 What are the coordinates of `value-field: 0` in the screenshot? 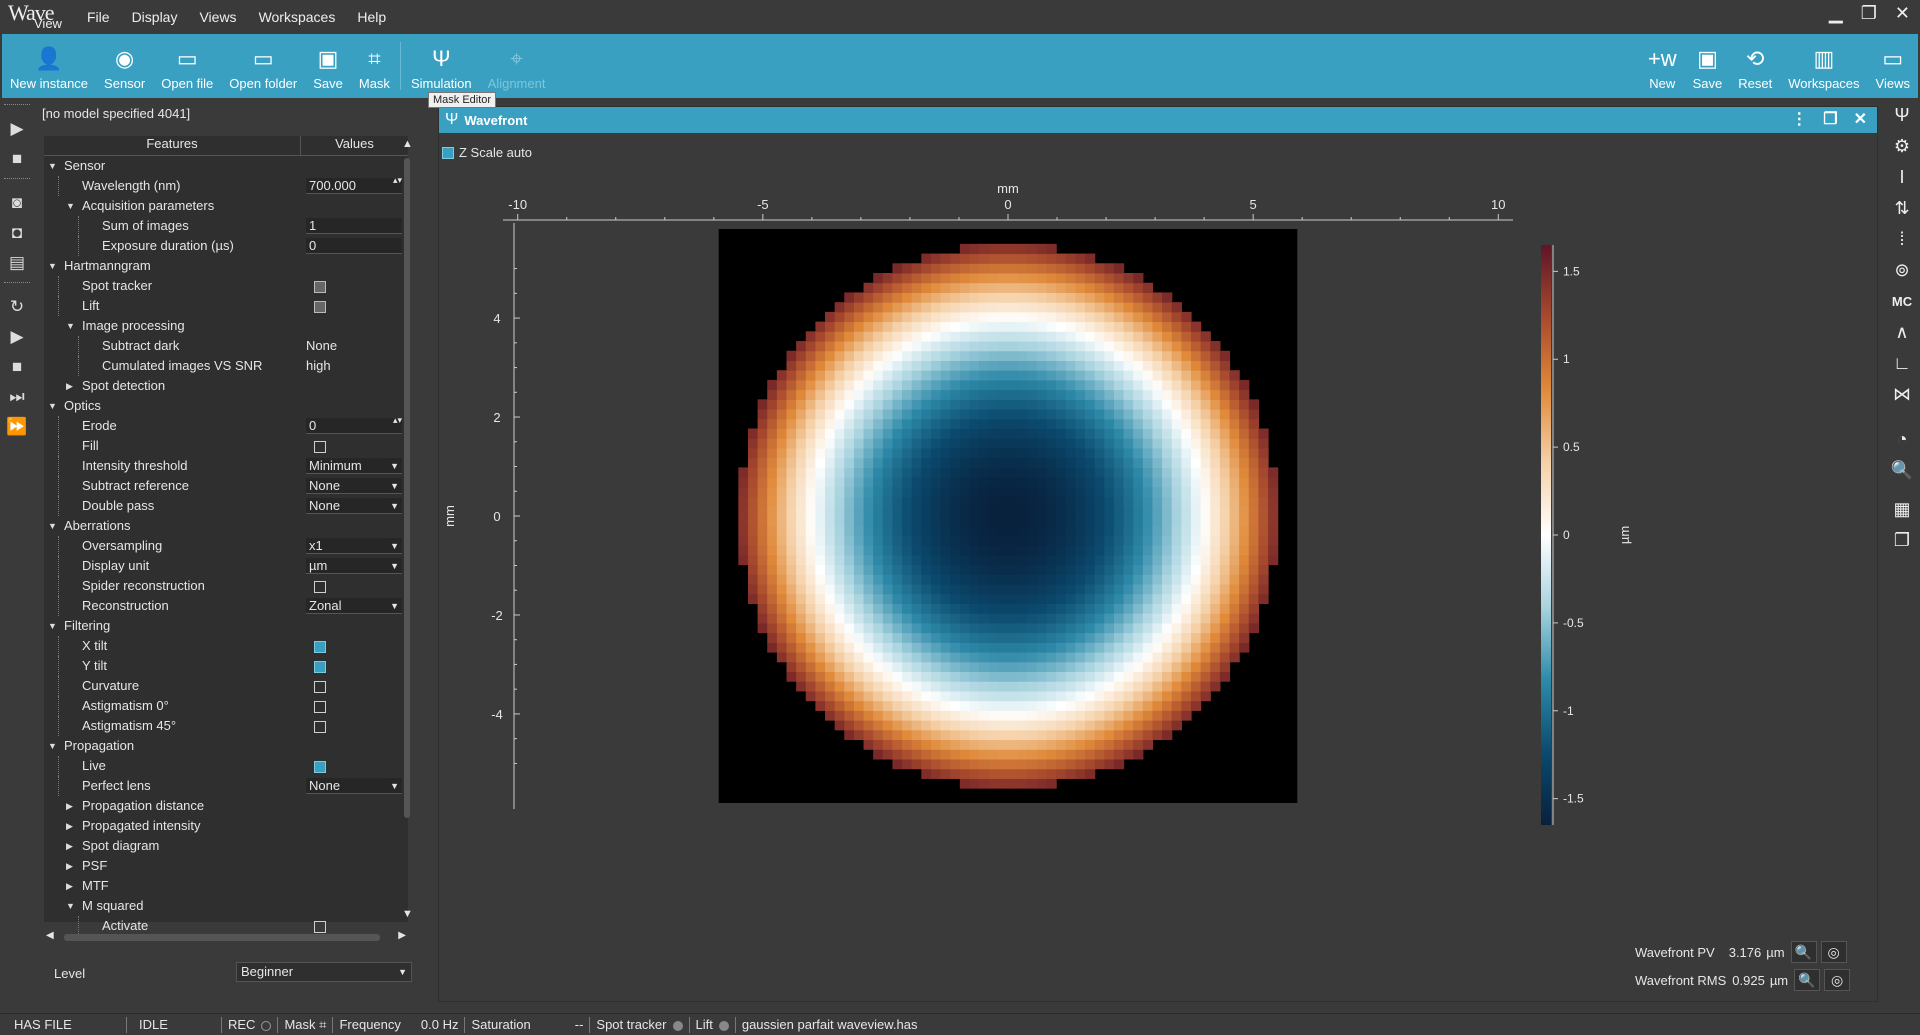 It's located at (354, 246).